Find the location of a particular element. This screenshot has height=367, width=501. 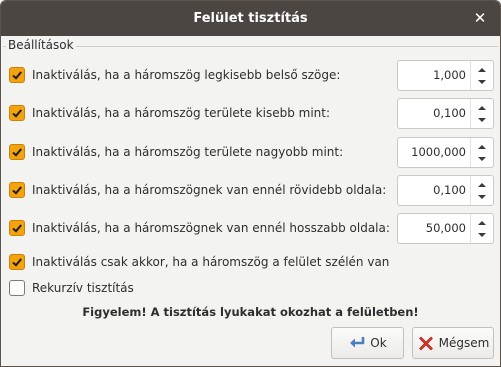

ok-label: Ok is located at coordinates (378, 343).